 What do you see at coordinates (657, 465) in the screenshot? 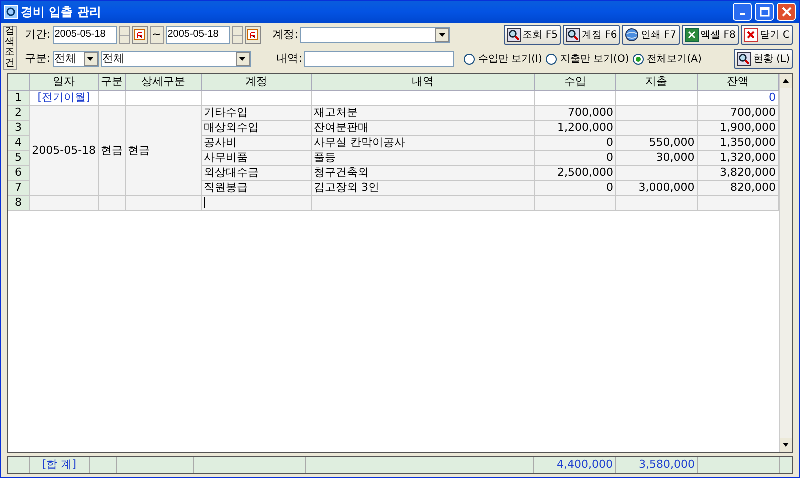
I see `total-expense: 3,580,000` at bounding box center [657, 465].